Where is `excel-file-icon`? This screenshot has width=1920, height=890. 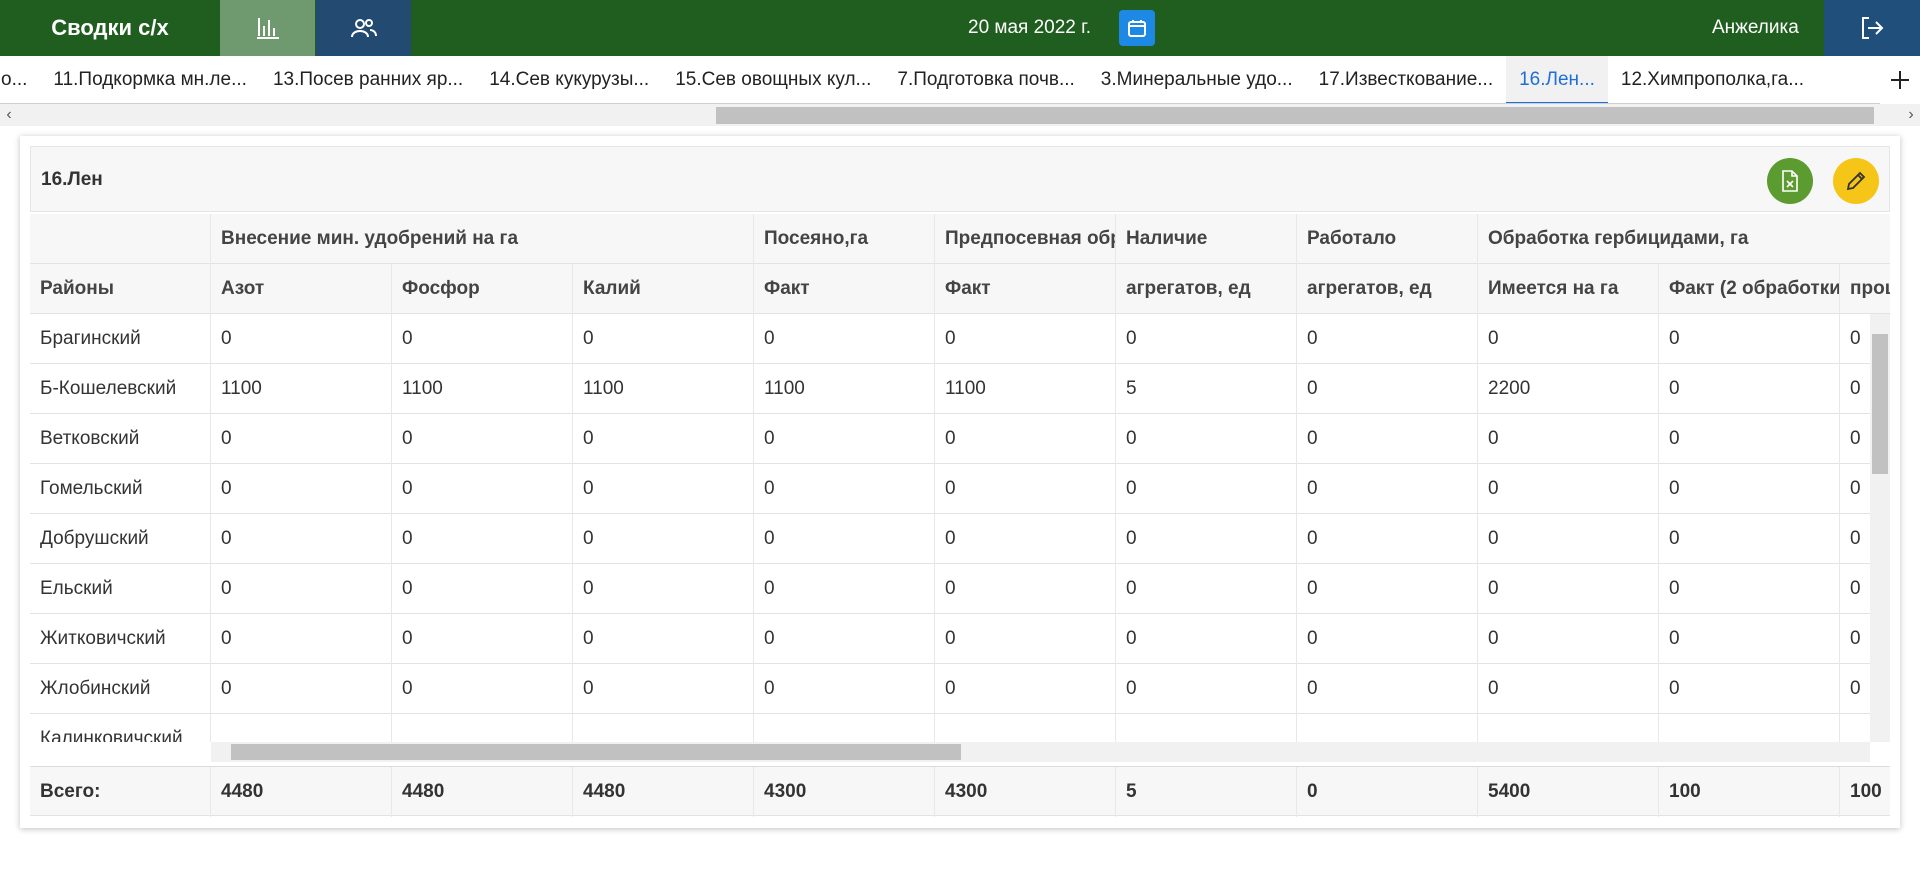 excel-file-icon is located at coordinates (1790, 181).